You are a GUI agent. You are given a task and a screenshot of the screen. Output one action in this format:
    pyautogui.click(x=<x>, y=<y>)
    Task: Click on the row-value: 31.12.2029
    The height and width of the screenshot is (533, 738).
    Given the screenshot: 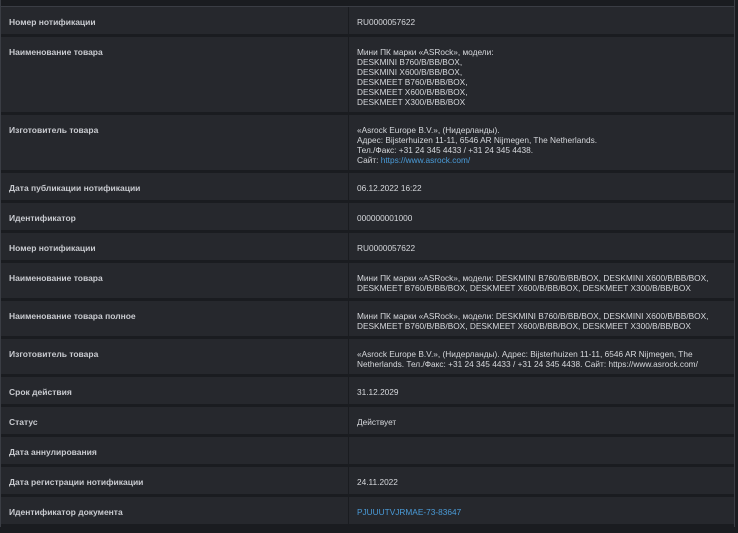 What is the action you would take?
    pyautogui.click(x=378, y=392)
    